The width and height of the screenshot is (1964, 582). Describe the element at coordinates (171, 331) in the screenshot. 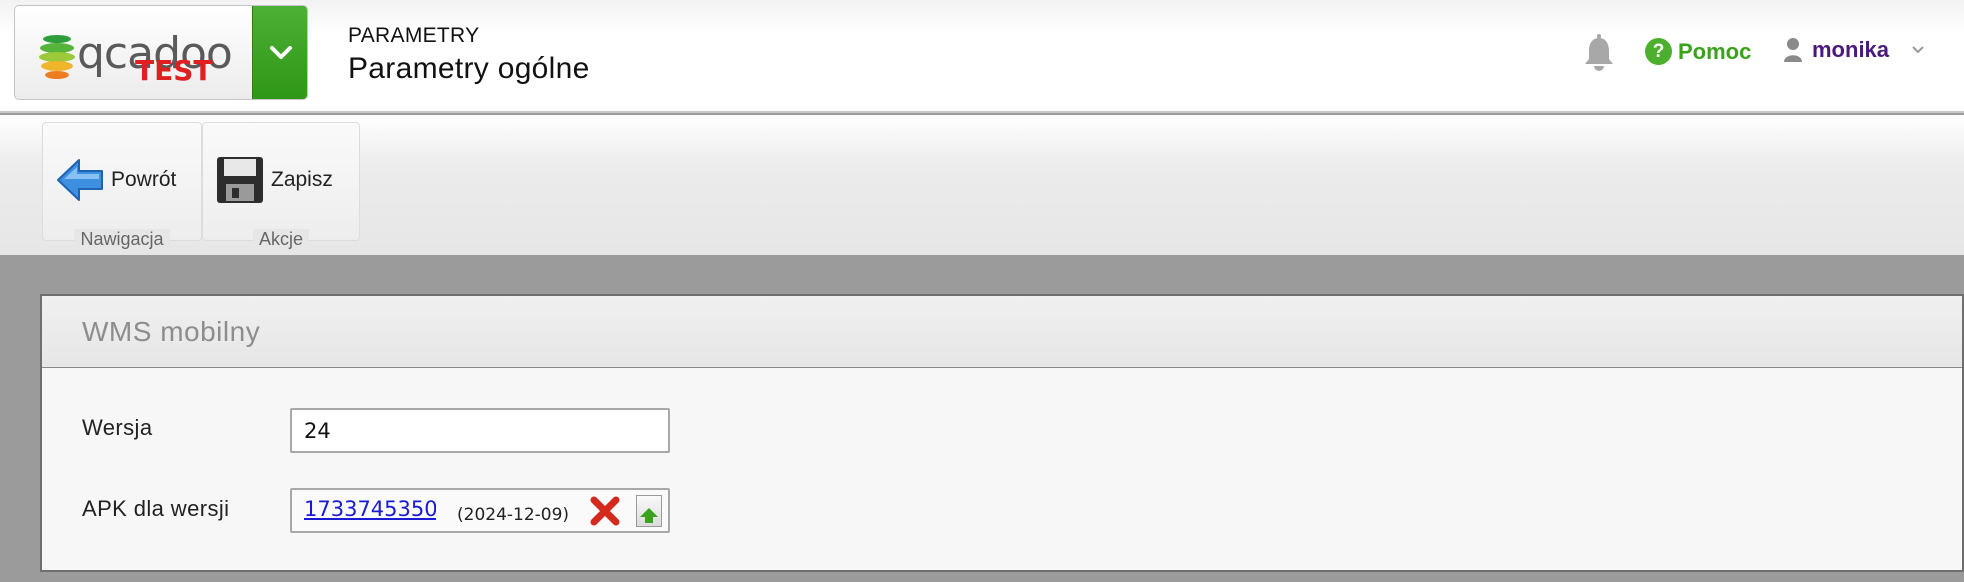

I see `panel-title: WMS mobilny` at that location.